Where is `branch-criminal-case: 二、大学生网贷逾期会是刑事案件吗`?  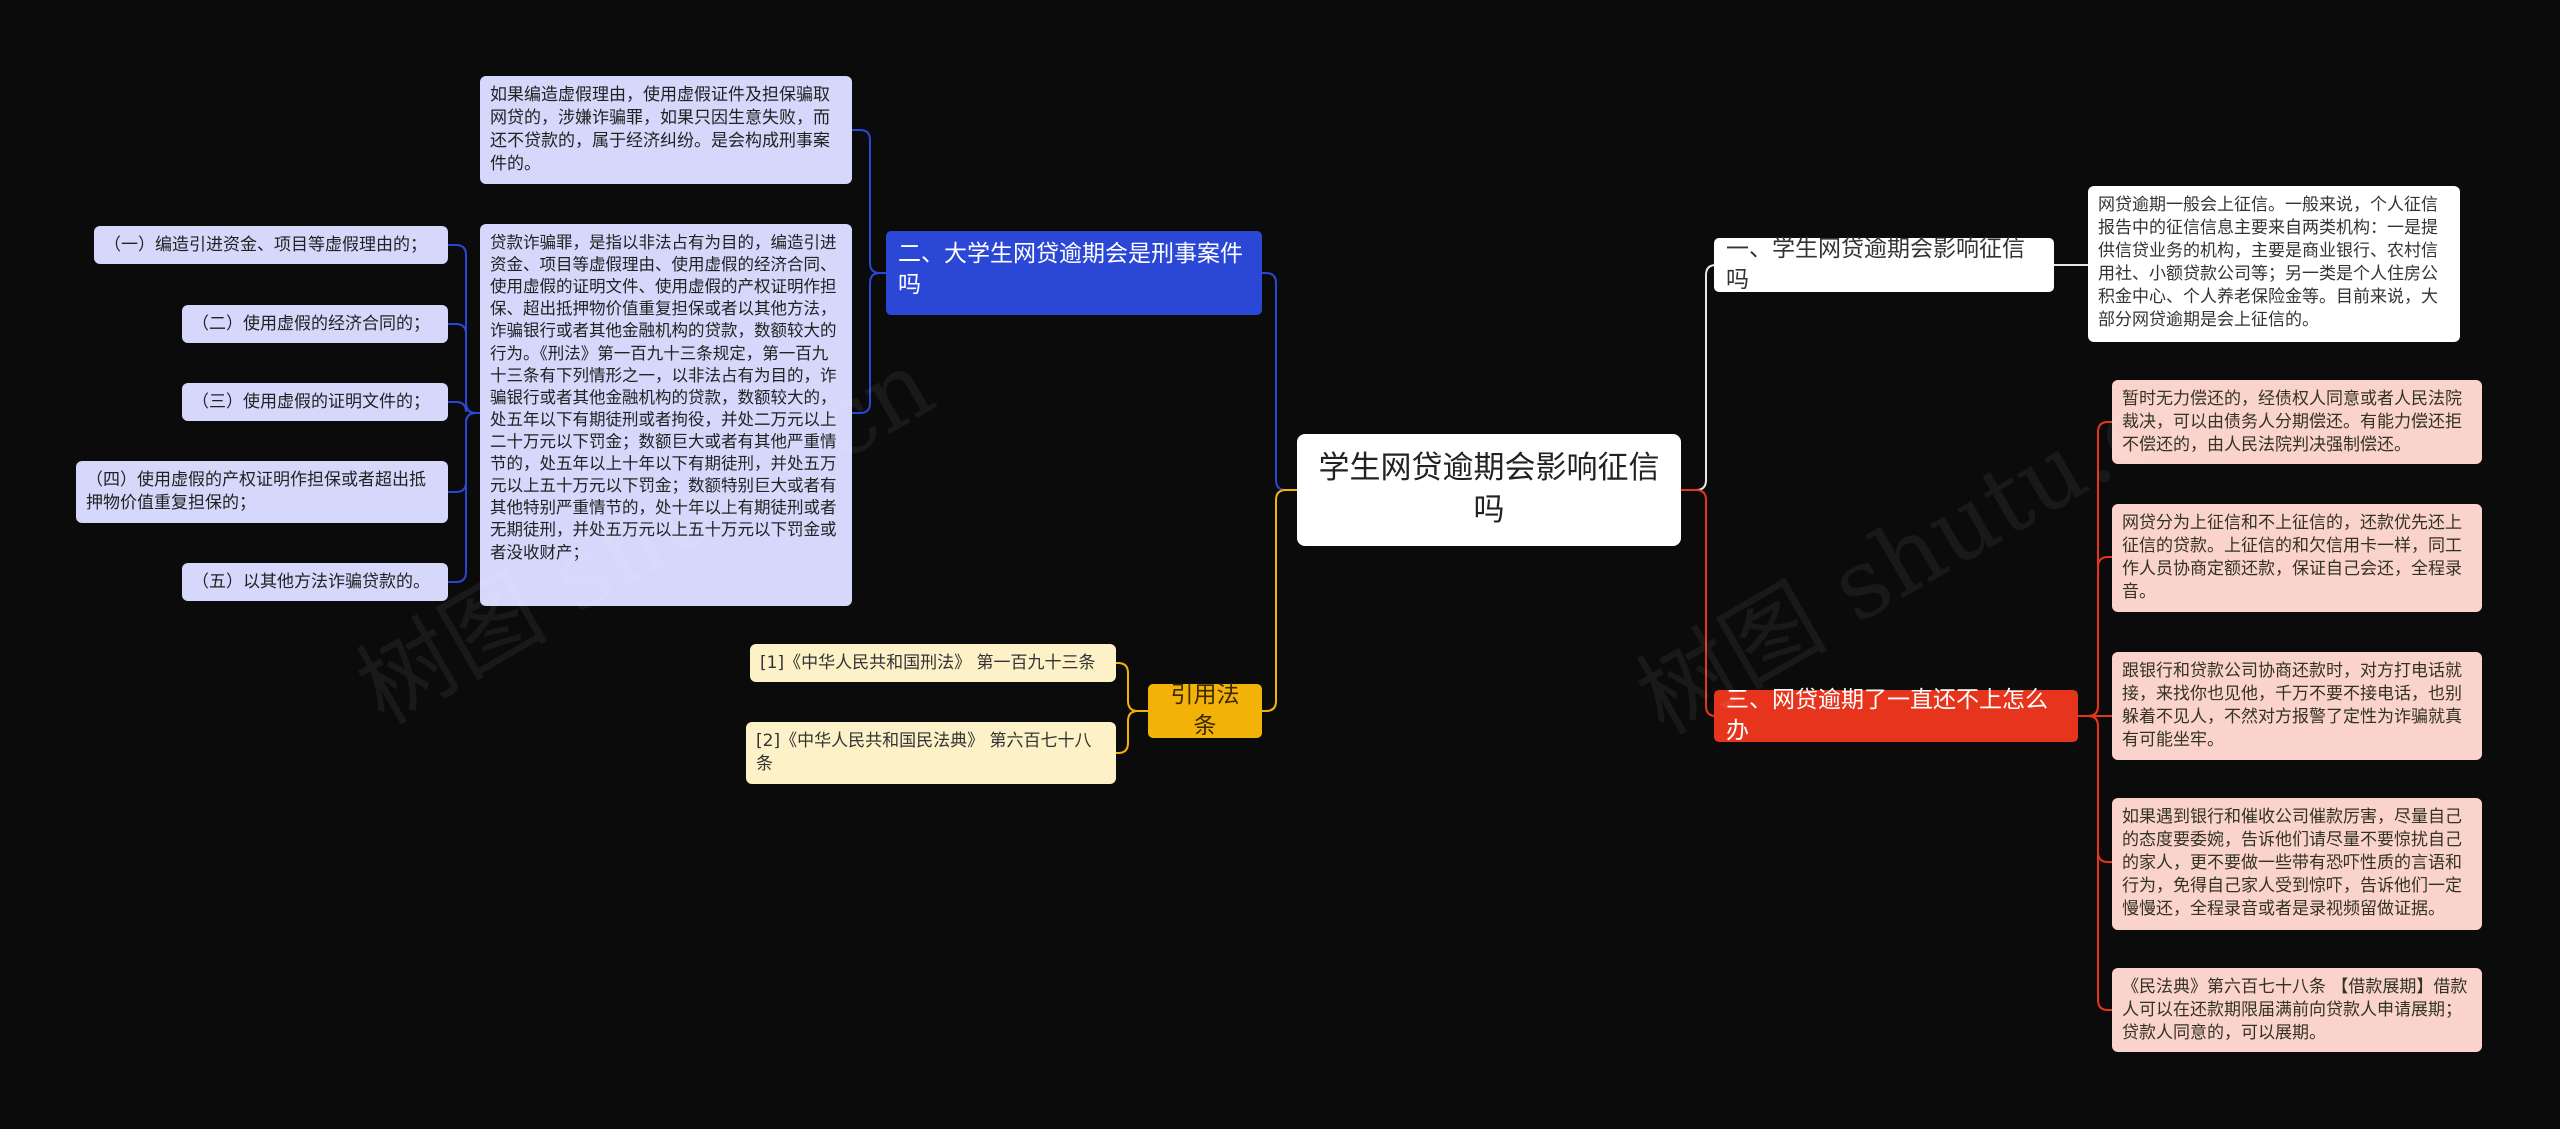
branch-criminal-case: 二、大学生网贷逾期会是刑事案件吗 is located at coordinates (1074, 273).